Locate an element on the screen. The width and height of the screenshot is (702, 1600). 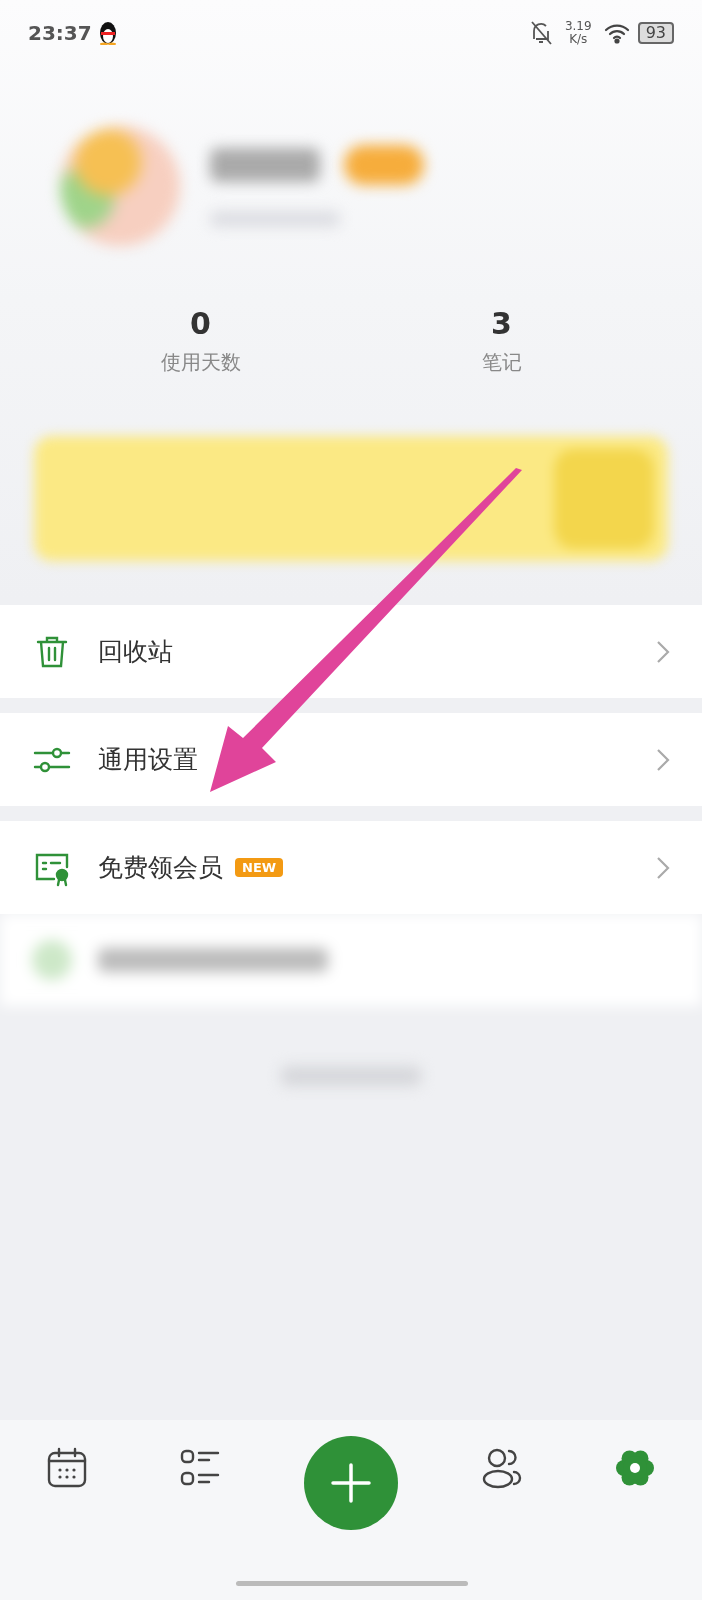
stat-value: 0 is located at coordinates (200, 323).